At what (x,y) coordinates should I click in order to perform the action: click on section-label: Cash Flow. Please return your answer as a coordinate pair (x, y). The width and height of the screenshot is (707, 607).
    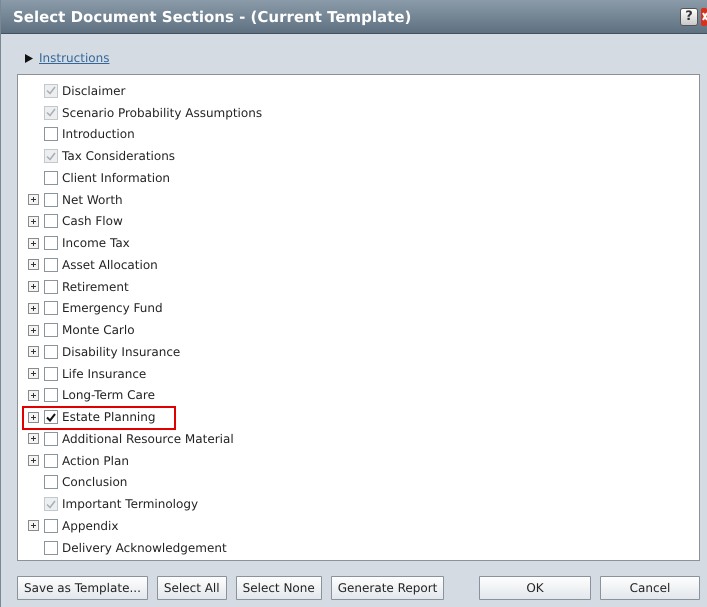
    Looking at the image, I should click on (92, 221).